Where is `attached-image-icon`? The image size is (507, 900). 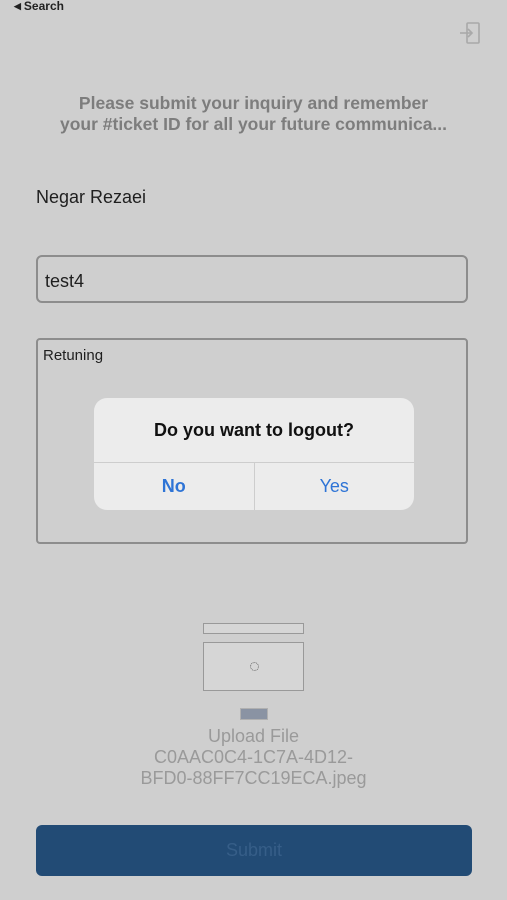 attached-image-icon is located at coordinates (254, 714).